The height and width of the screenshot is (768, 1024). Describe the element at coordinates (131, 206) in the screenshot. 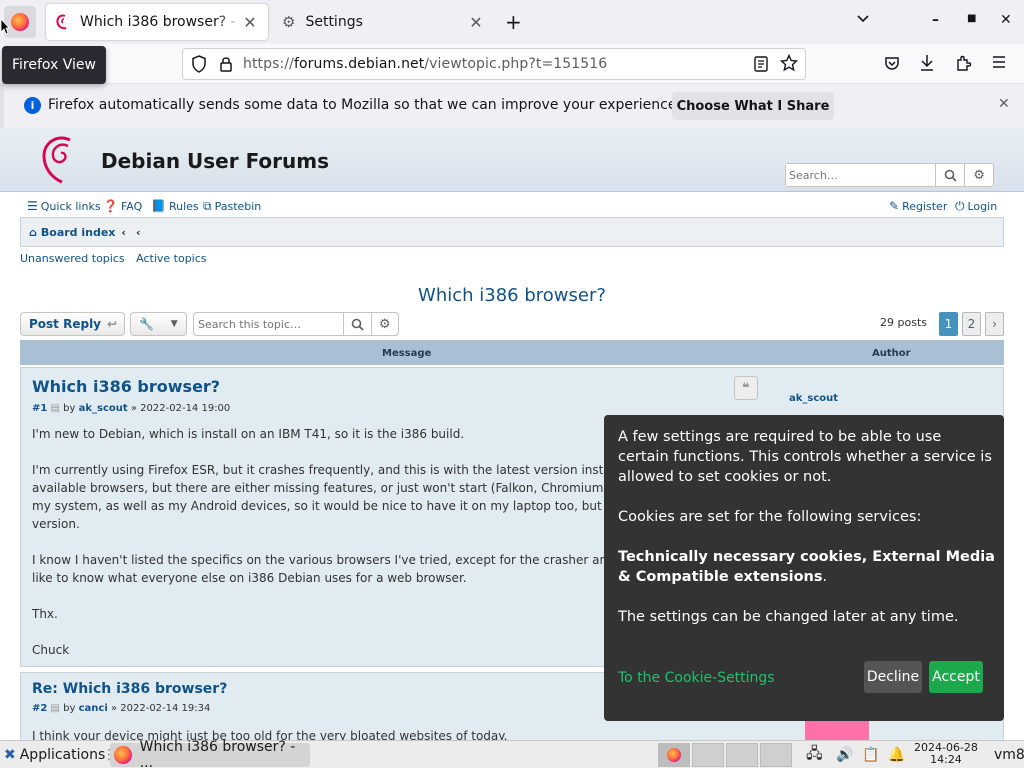

I see `faq-label: FAQ` at that location.